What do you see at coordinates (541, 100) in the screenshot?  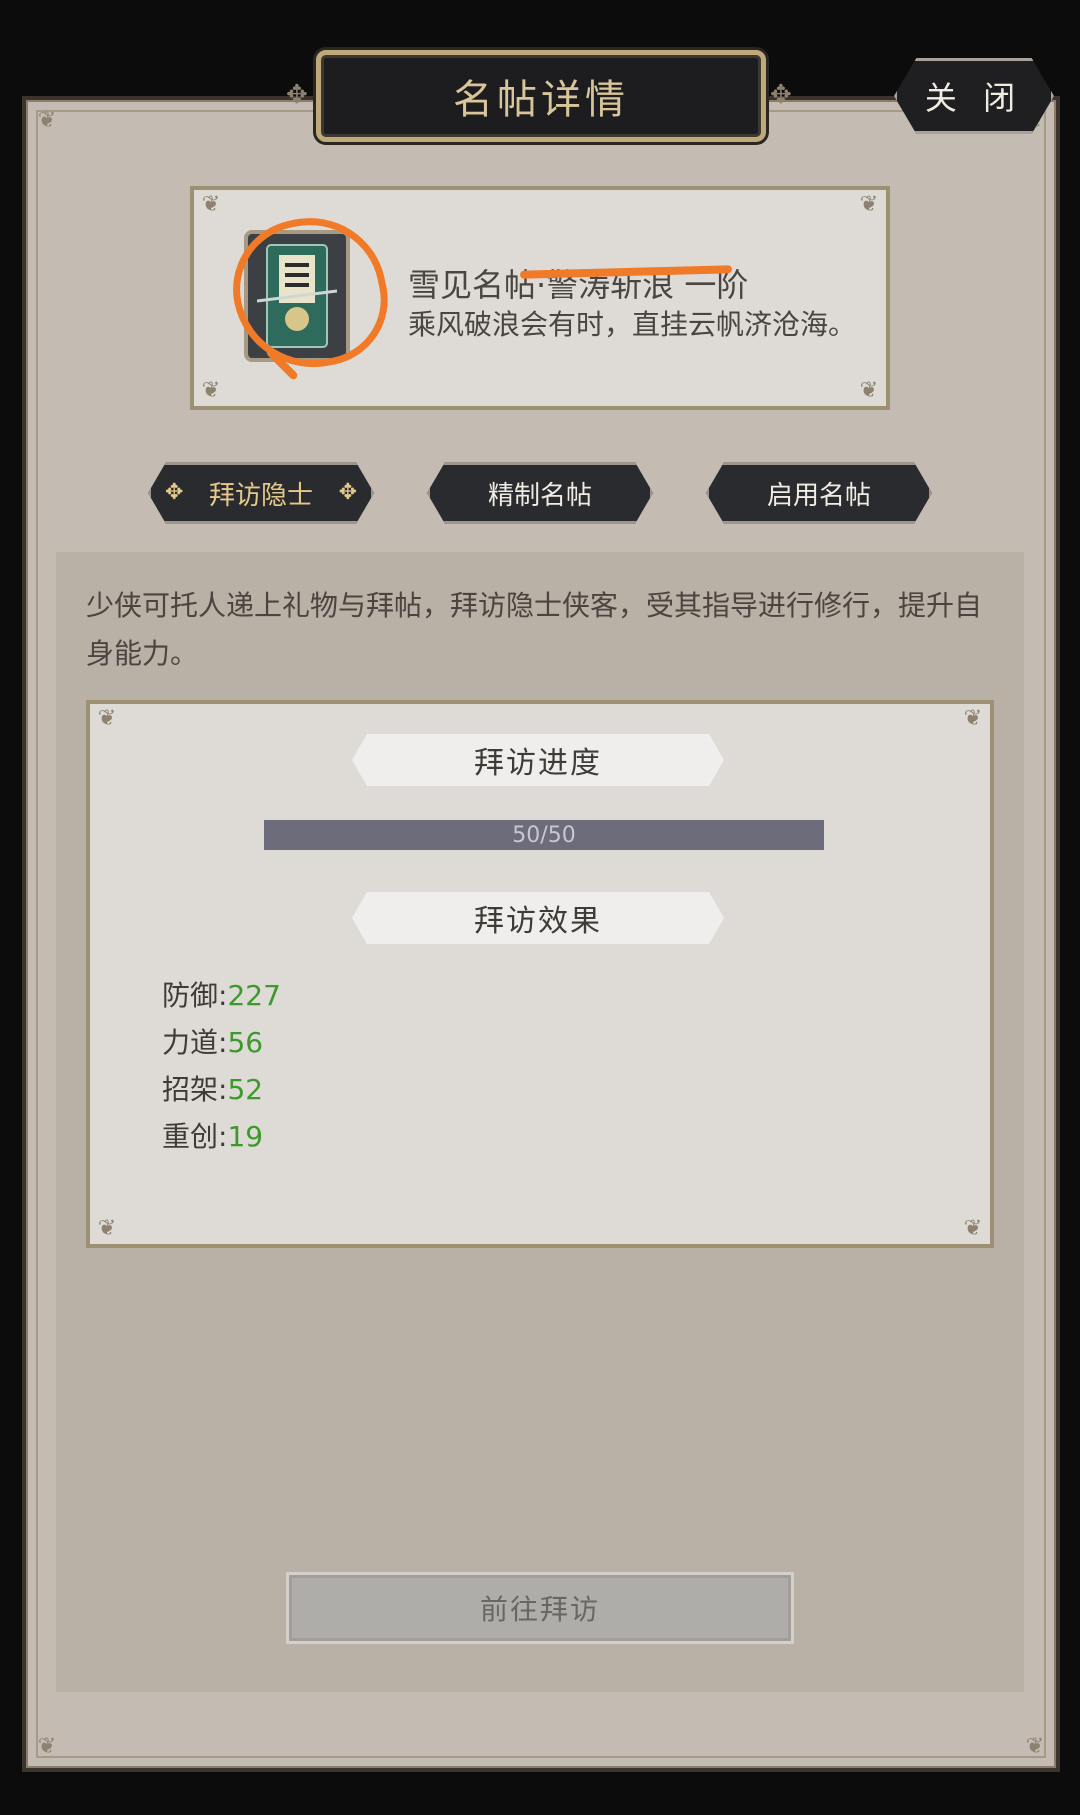 I see `page-title: 名帖详情` at bounding box center [541, 100].